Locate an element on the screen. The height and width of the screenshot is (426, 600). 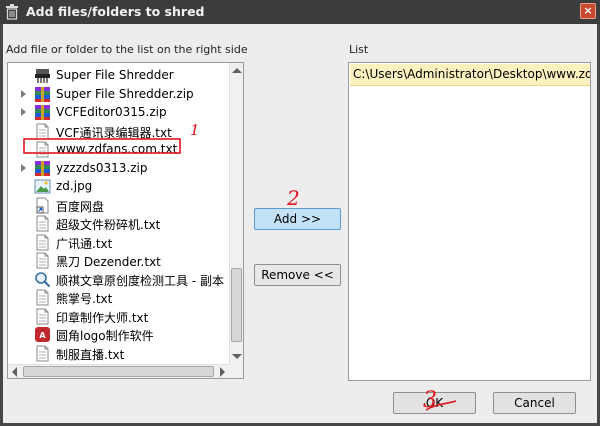
tree-item: 顺祺文章原创度检测工具 - 副本 is located at coordinates (119, 279).